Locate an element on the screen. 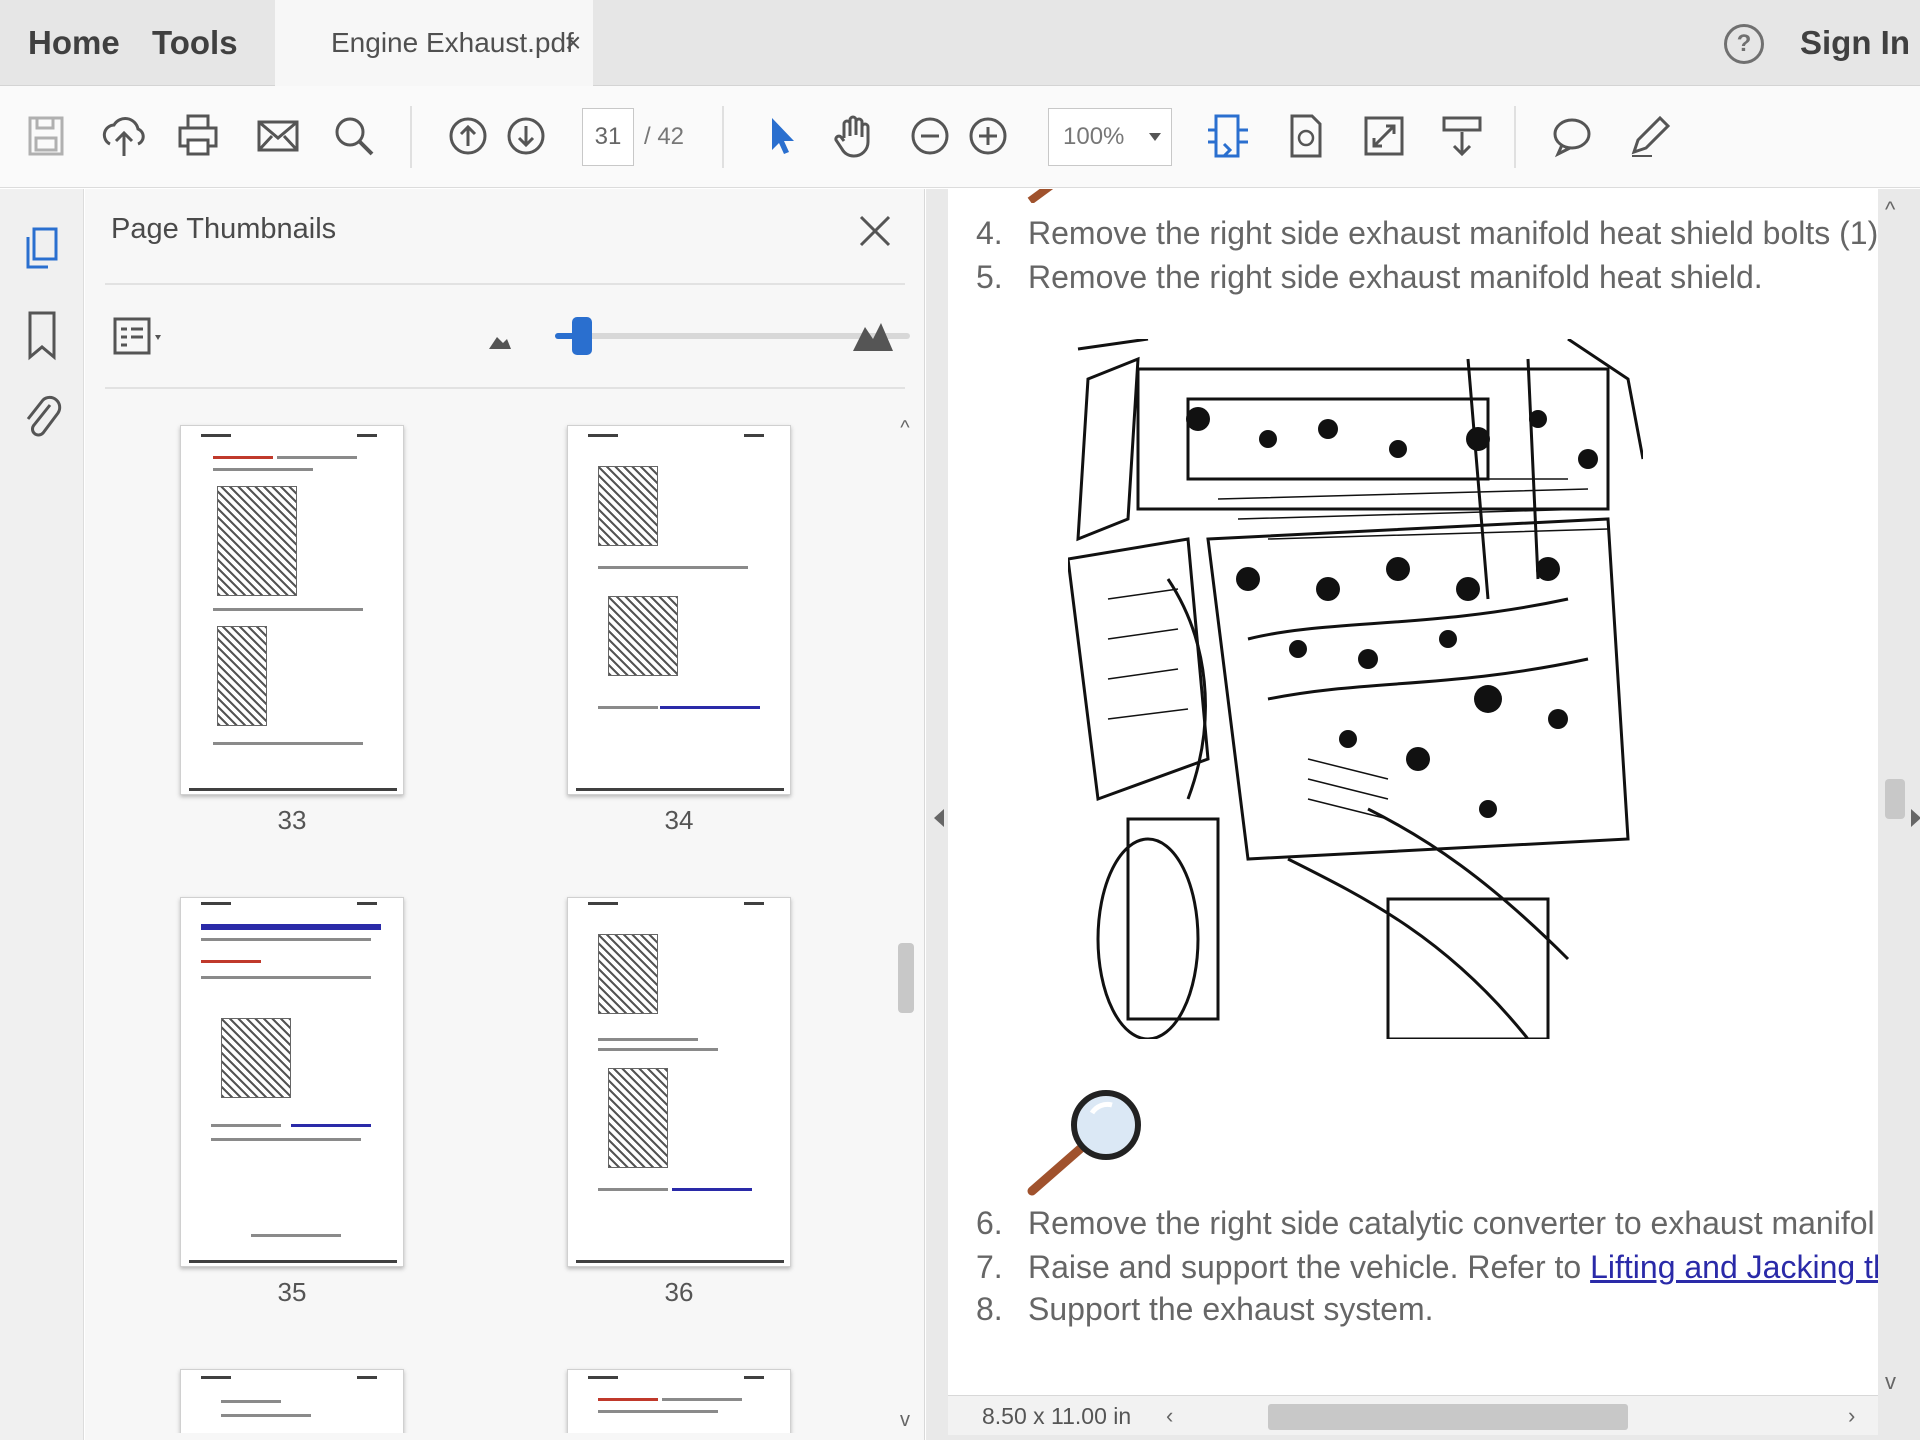  tab-tools: Tools is located at coordinates (195, 43).